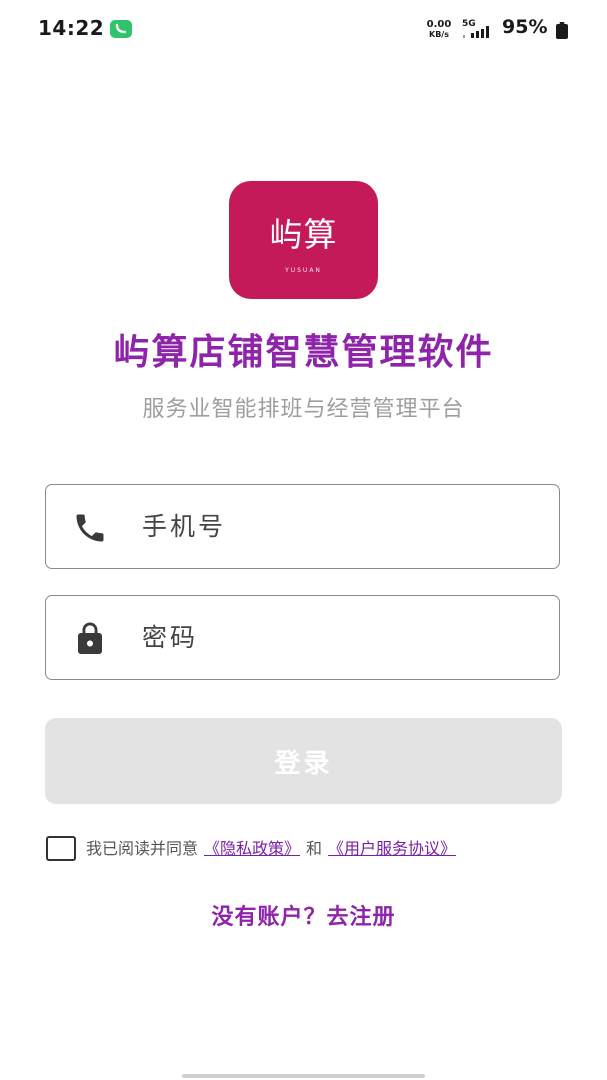 Image resolution: width=607 pixels, height=1080 pixels. Describe the element at coordinates (252, 848) in the screenshot. I see `privacy-policy-link: 《隐私政策》` at that location.